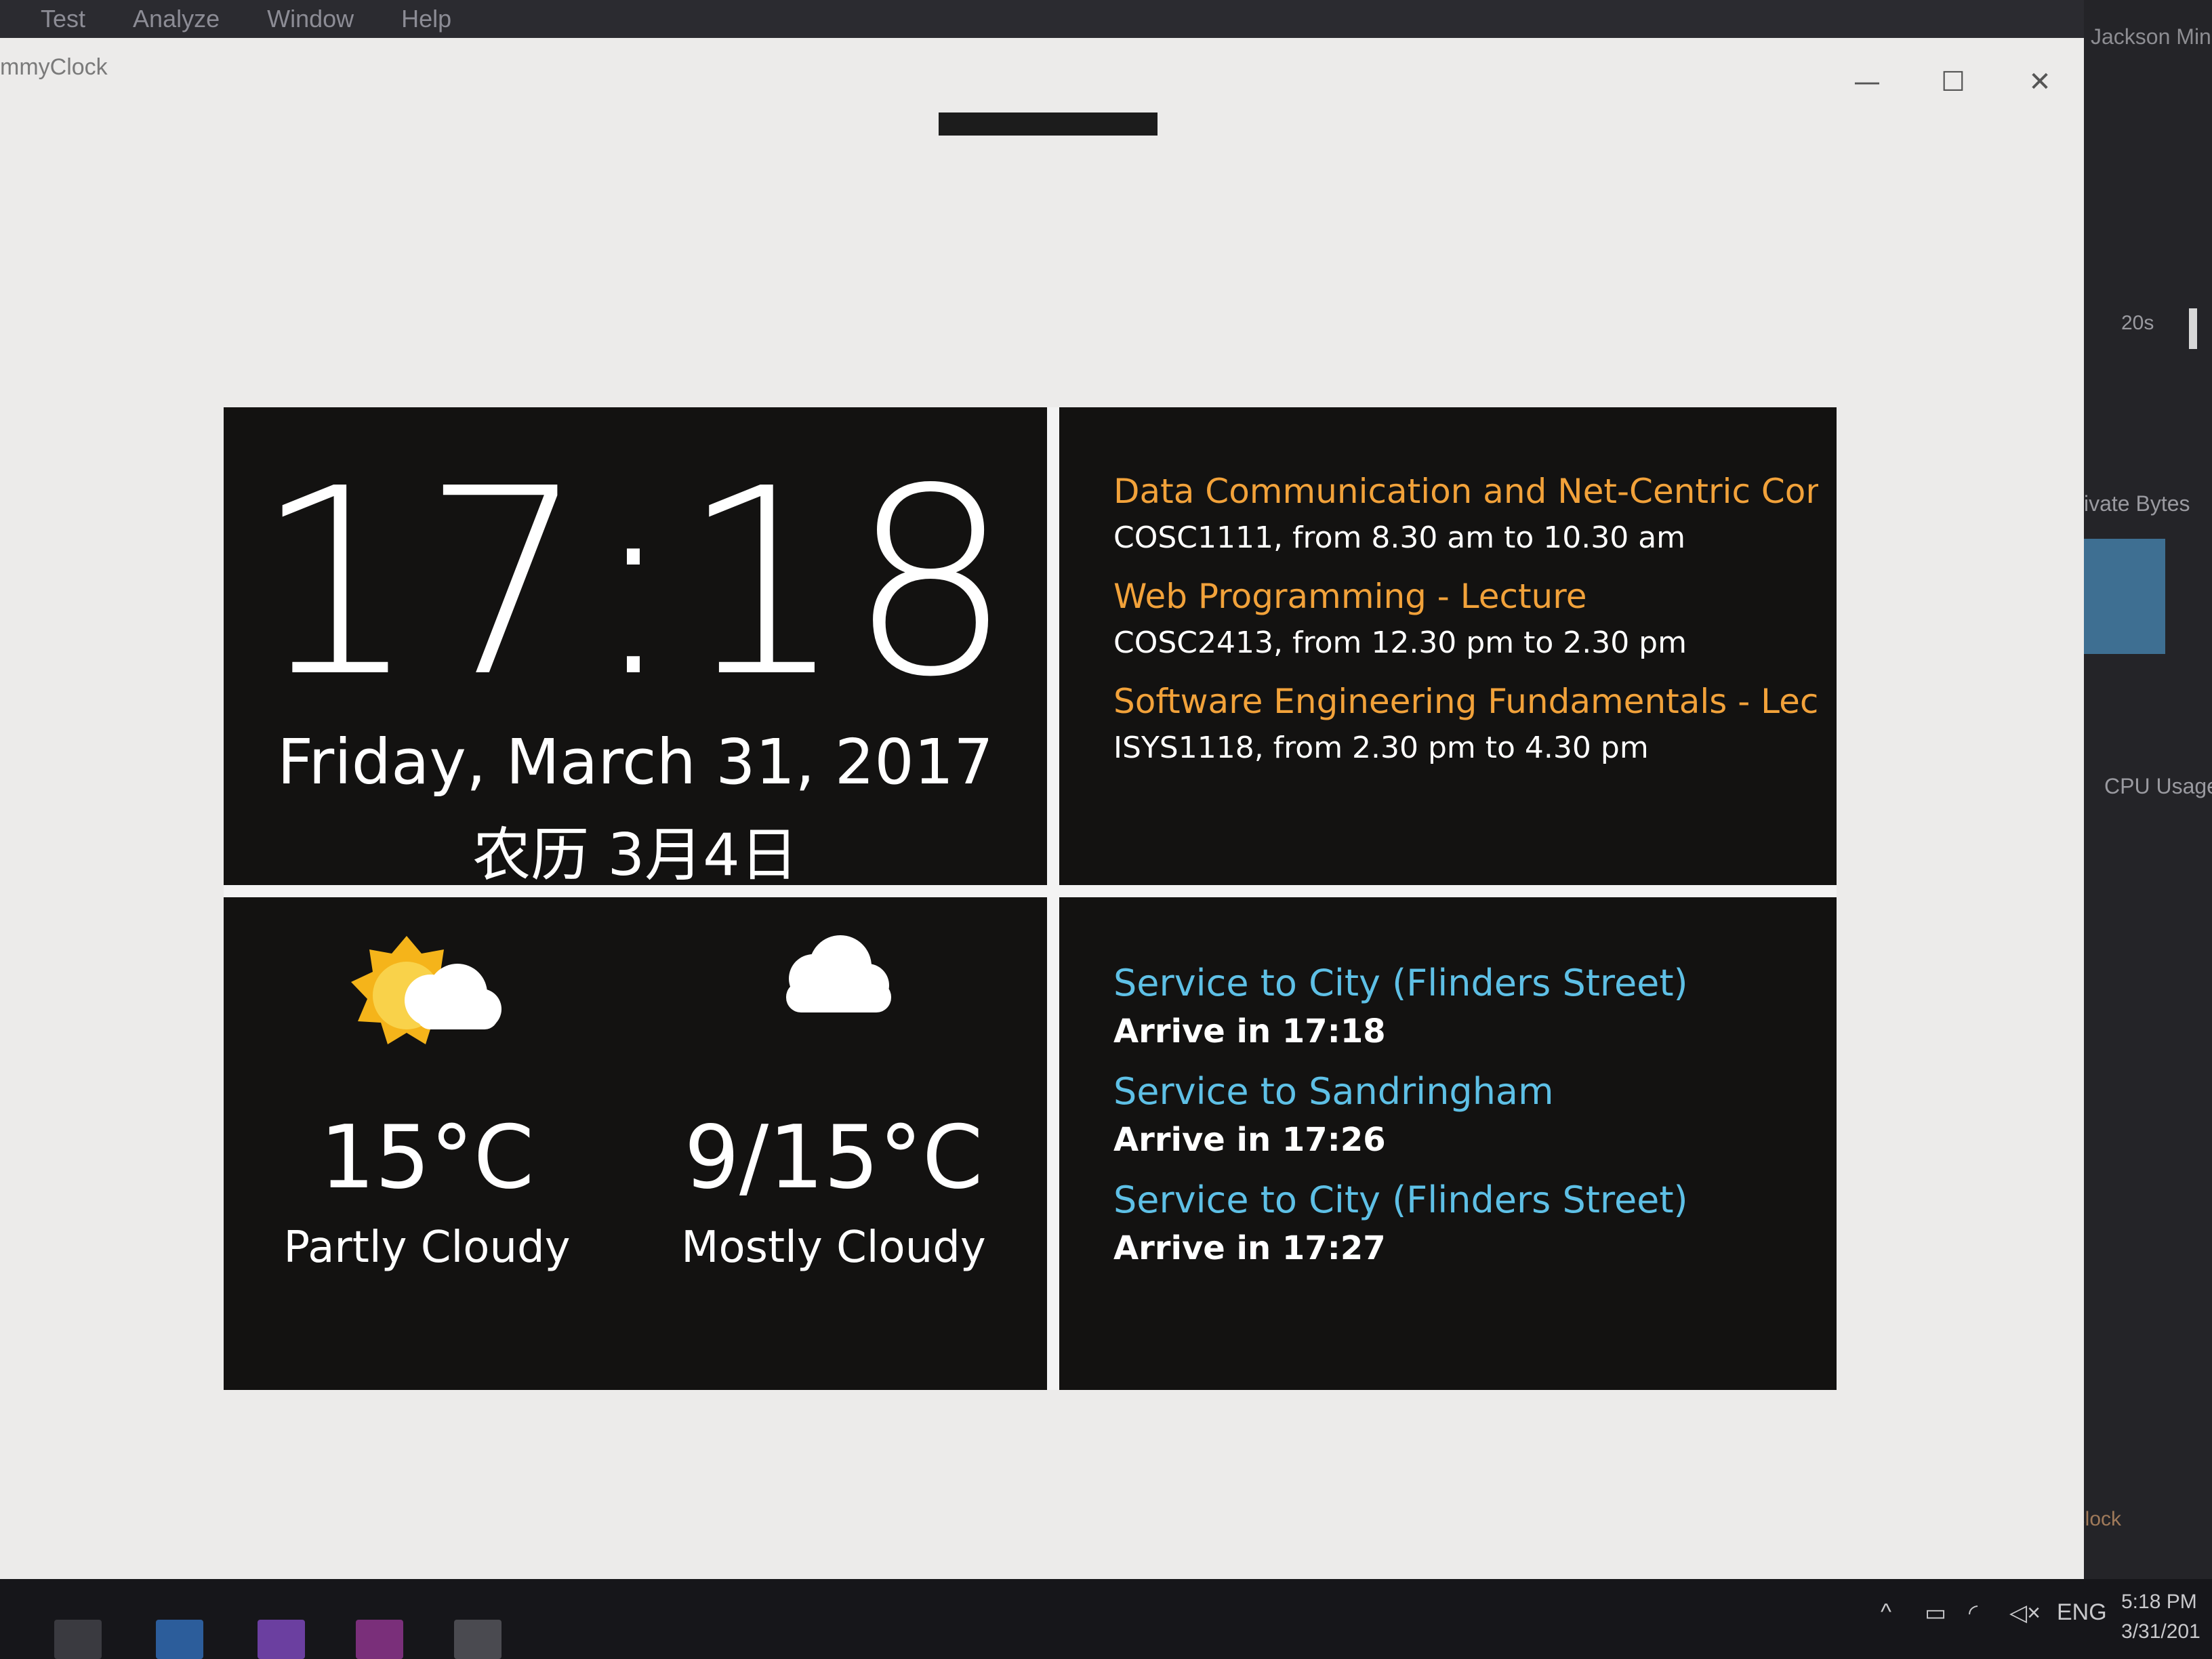  What do you see at coordinates (833, 1157) in the screenshot?
I see `forecast-temperature: 9/15°C` at bounding box center [833, 1157].